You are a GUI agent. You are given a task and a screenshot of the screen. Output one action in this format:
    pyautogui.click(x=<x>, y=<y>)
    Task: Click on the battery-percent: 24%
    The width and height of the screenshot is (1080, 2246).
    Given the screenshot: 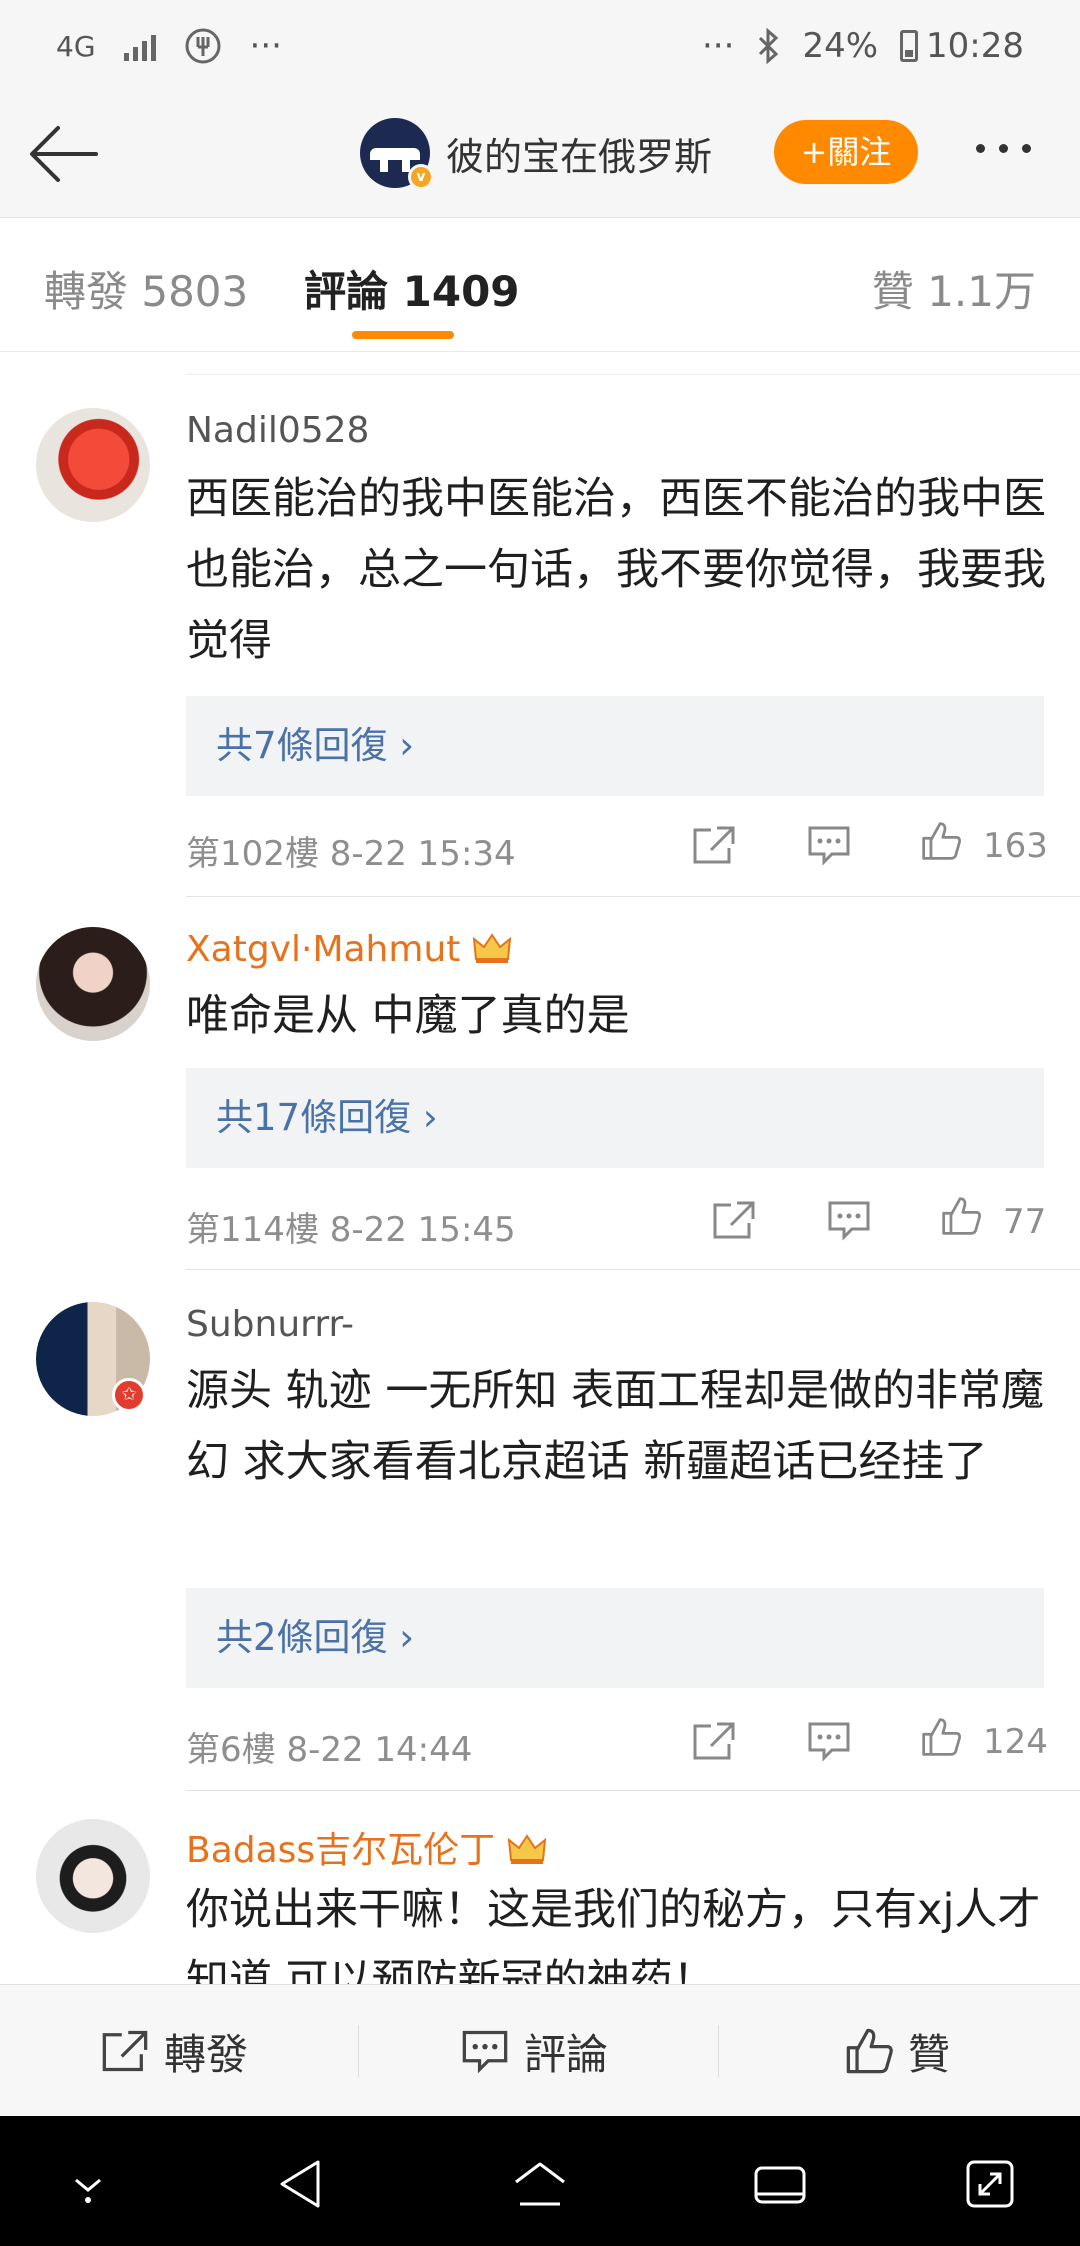 What is the action you would take?
    pyautogui.click(x=840, y=46)
    